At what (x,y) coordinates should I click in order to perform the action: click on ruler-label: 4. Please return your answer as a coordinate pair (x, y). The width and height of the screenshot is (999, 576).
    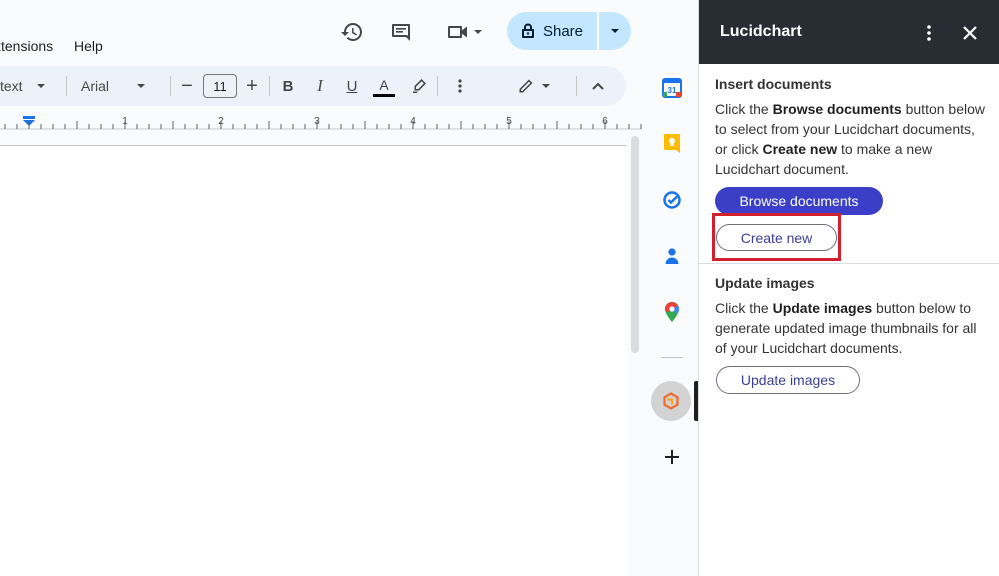
    Looking at the image, I should click on (413, 121).